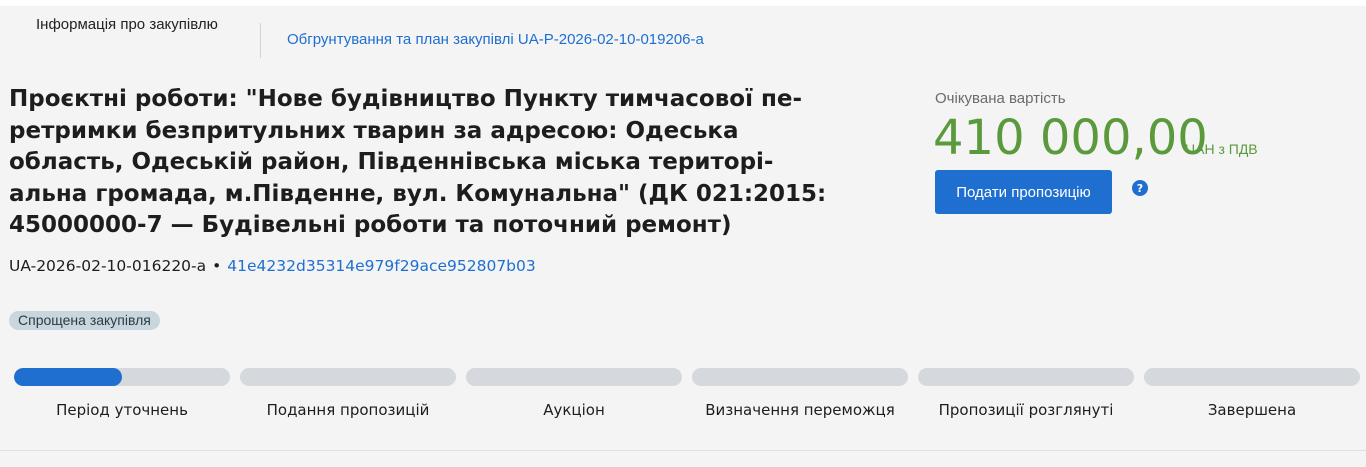 This screenshot has height=467, width=1366. I want to click on tender-hash-link: 41e4232d35314e979f29ace952807b03, so click(381, 266).